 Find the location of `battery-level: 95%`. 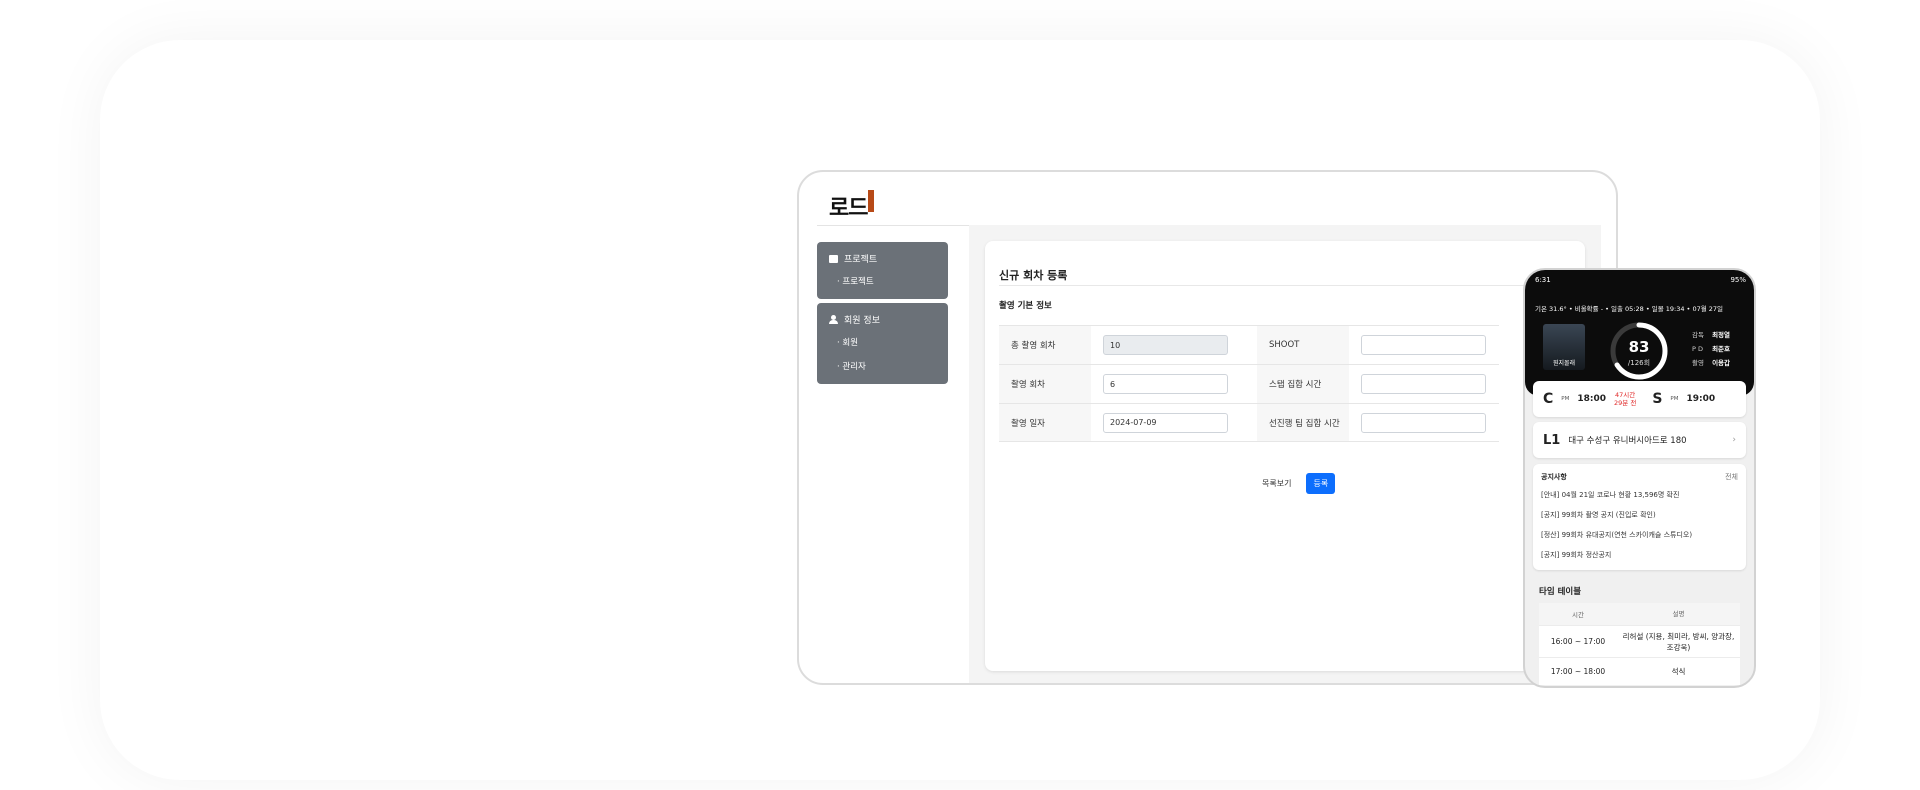

battery-level: 95% is located at coordinates (1738, 280).